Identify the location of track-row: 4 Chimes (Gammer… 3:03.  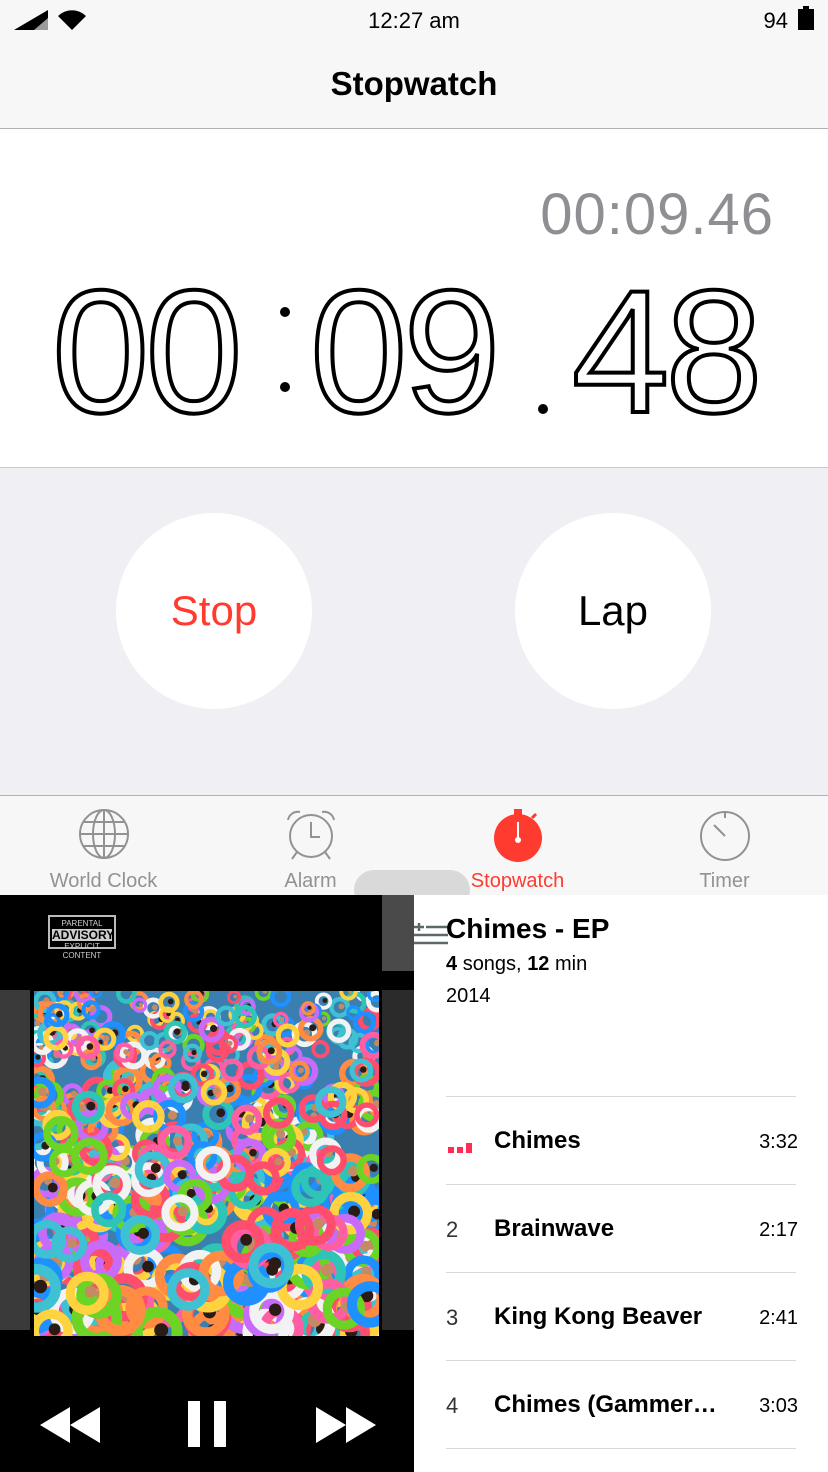
(622, 1404).